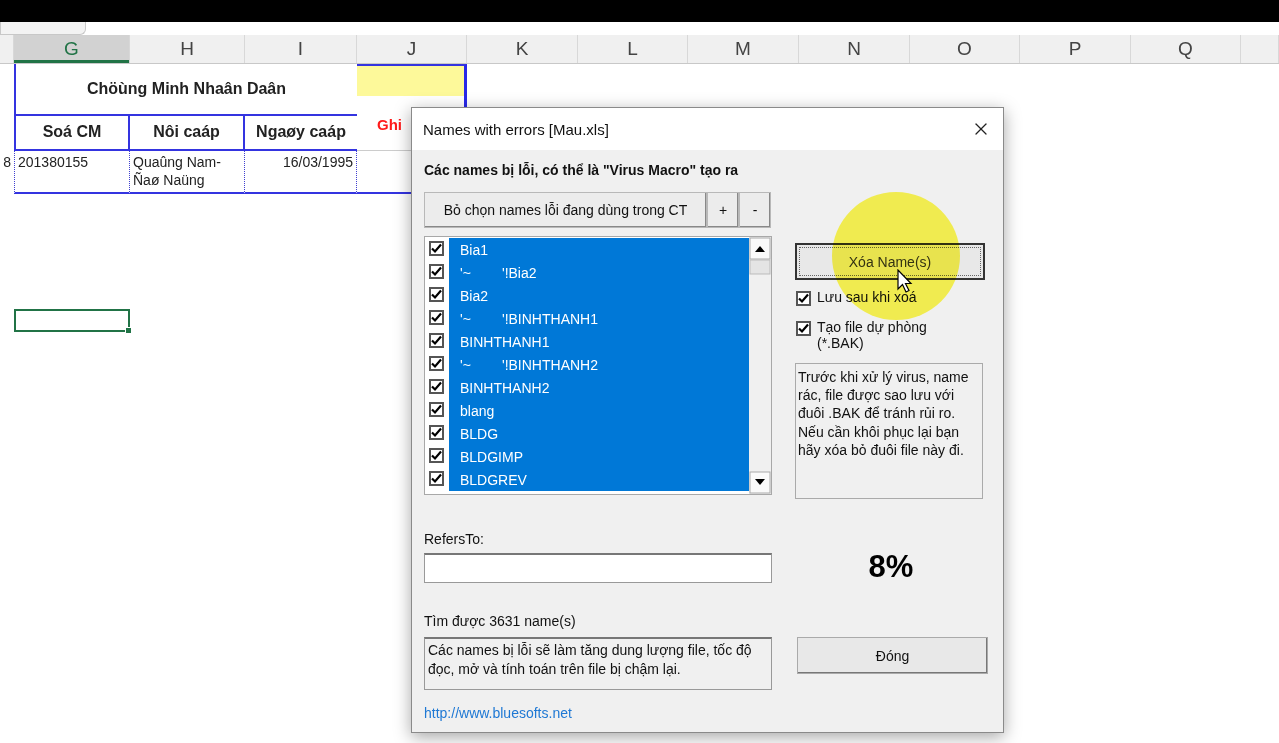 This screenshot has width=1279, height=743. I want to click on info-text: Các names bị lỗi sẽ làm tăng dung lượng file, tốc độ đọc, mở và tính toán trên file bị chậm lại., so click(598, 663).